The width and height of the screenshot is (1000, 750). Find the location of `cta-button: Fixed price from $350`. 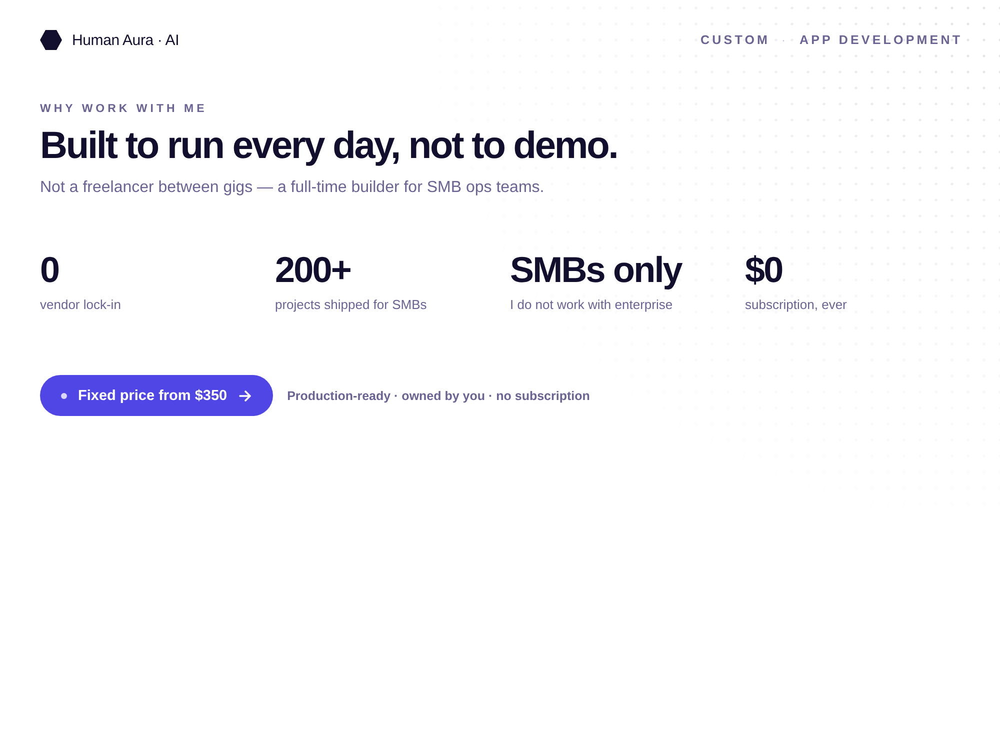

cta-button: Fixed price from $350 is located at coordinates (157, 395).